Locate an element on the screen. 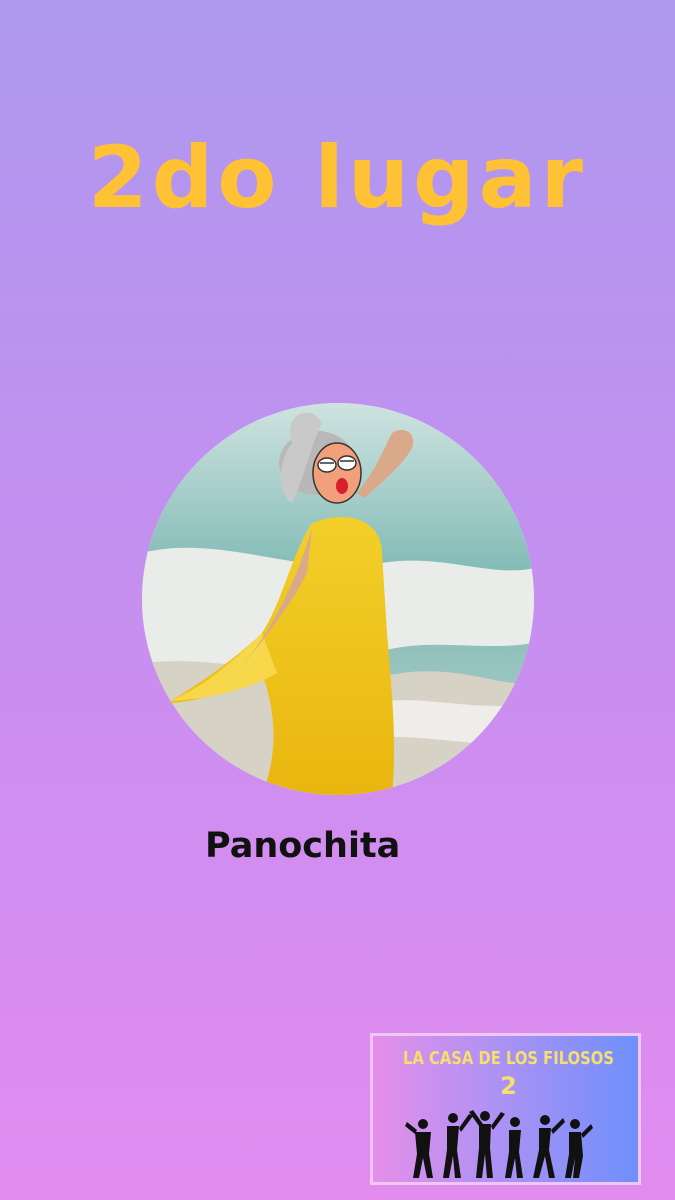 The height and width of the screenshot is (1200, 675). place-title: 2do lugar is located at coordinates (337, 178).